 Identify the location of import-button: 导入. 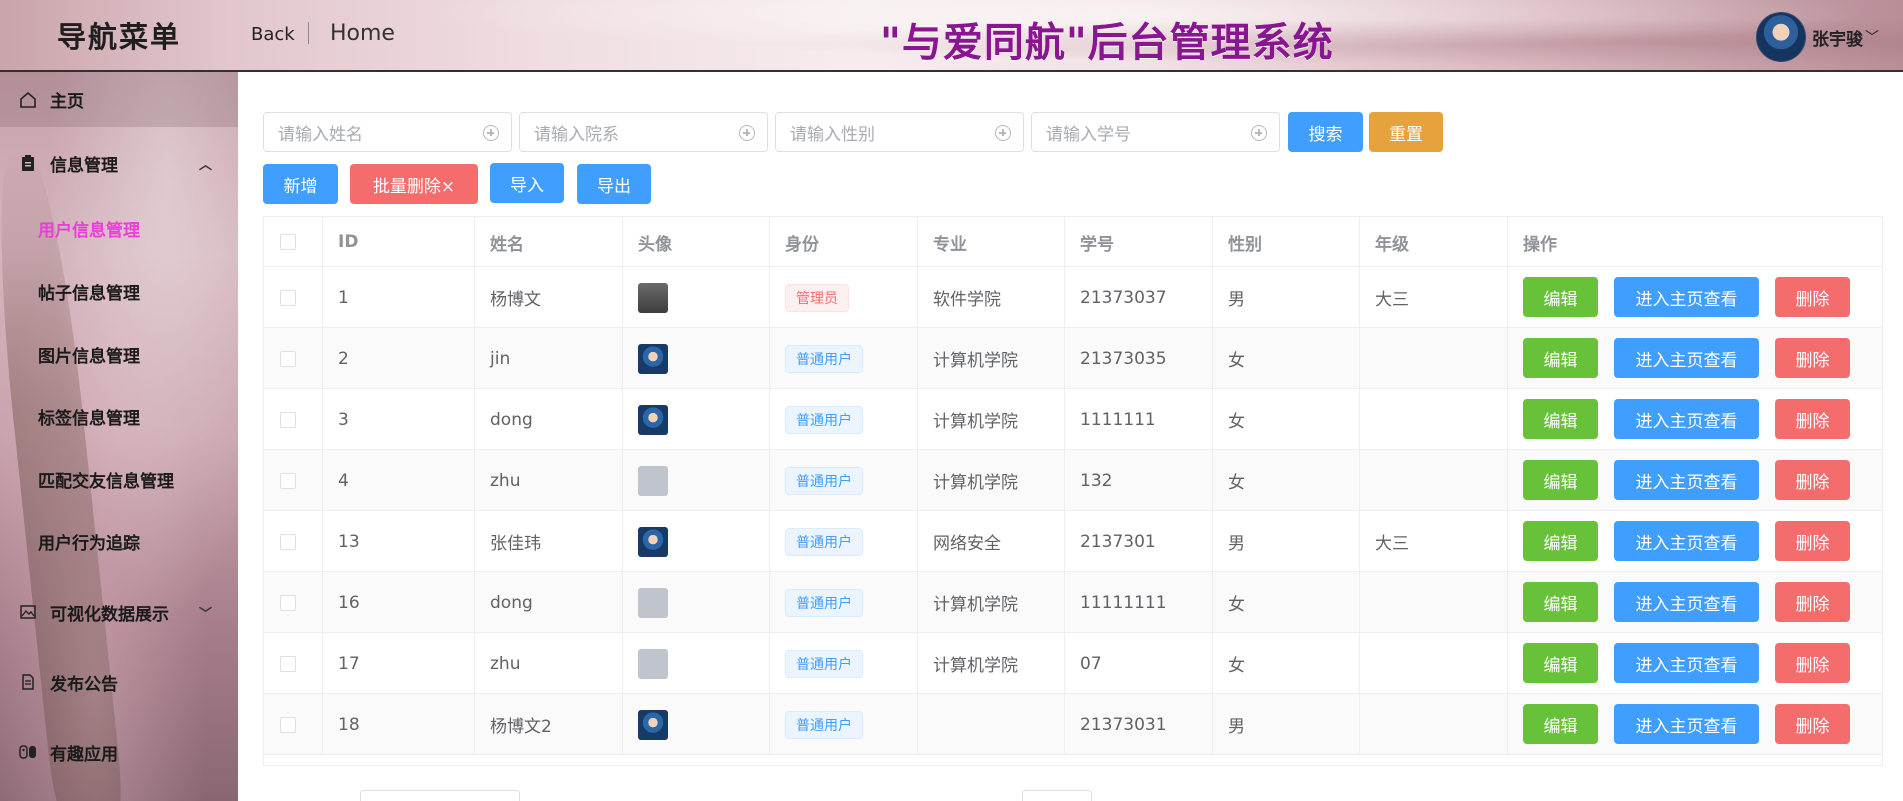
(527, 183).